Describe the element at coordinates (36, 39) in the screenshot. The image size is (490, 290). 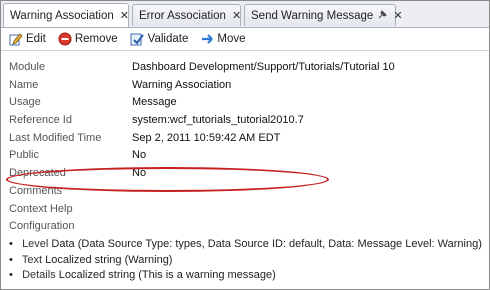
I see `edit-label: Edit` at that location.